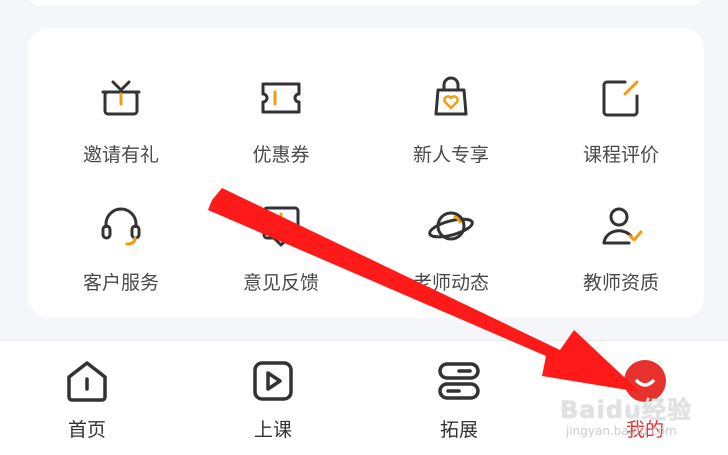 This screenshot has height=455, width=728. Describe the element at coordinates (451, 132) in the screenshot. I see `grid-item-newcomer: 新人专享` at that location.